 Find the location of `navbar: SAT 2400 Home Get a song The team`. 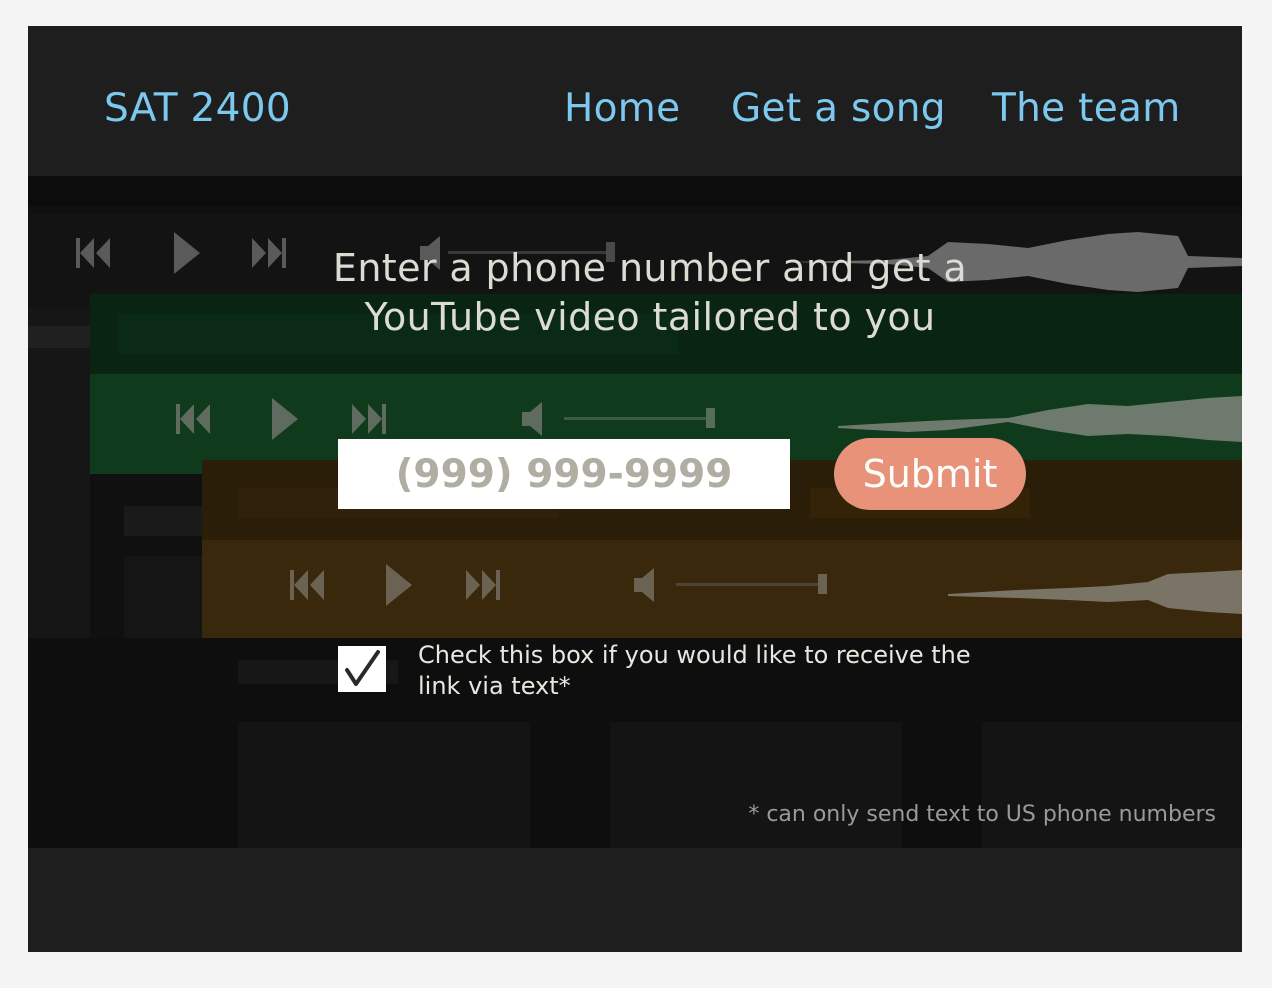

navbar: SAT 2400 Home Get a song The team is located at coordinates (635, 101).